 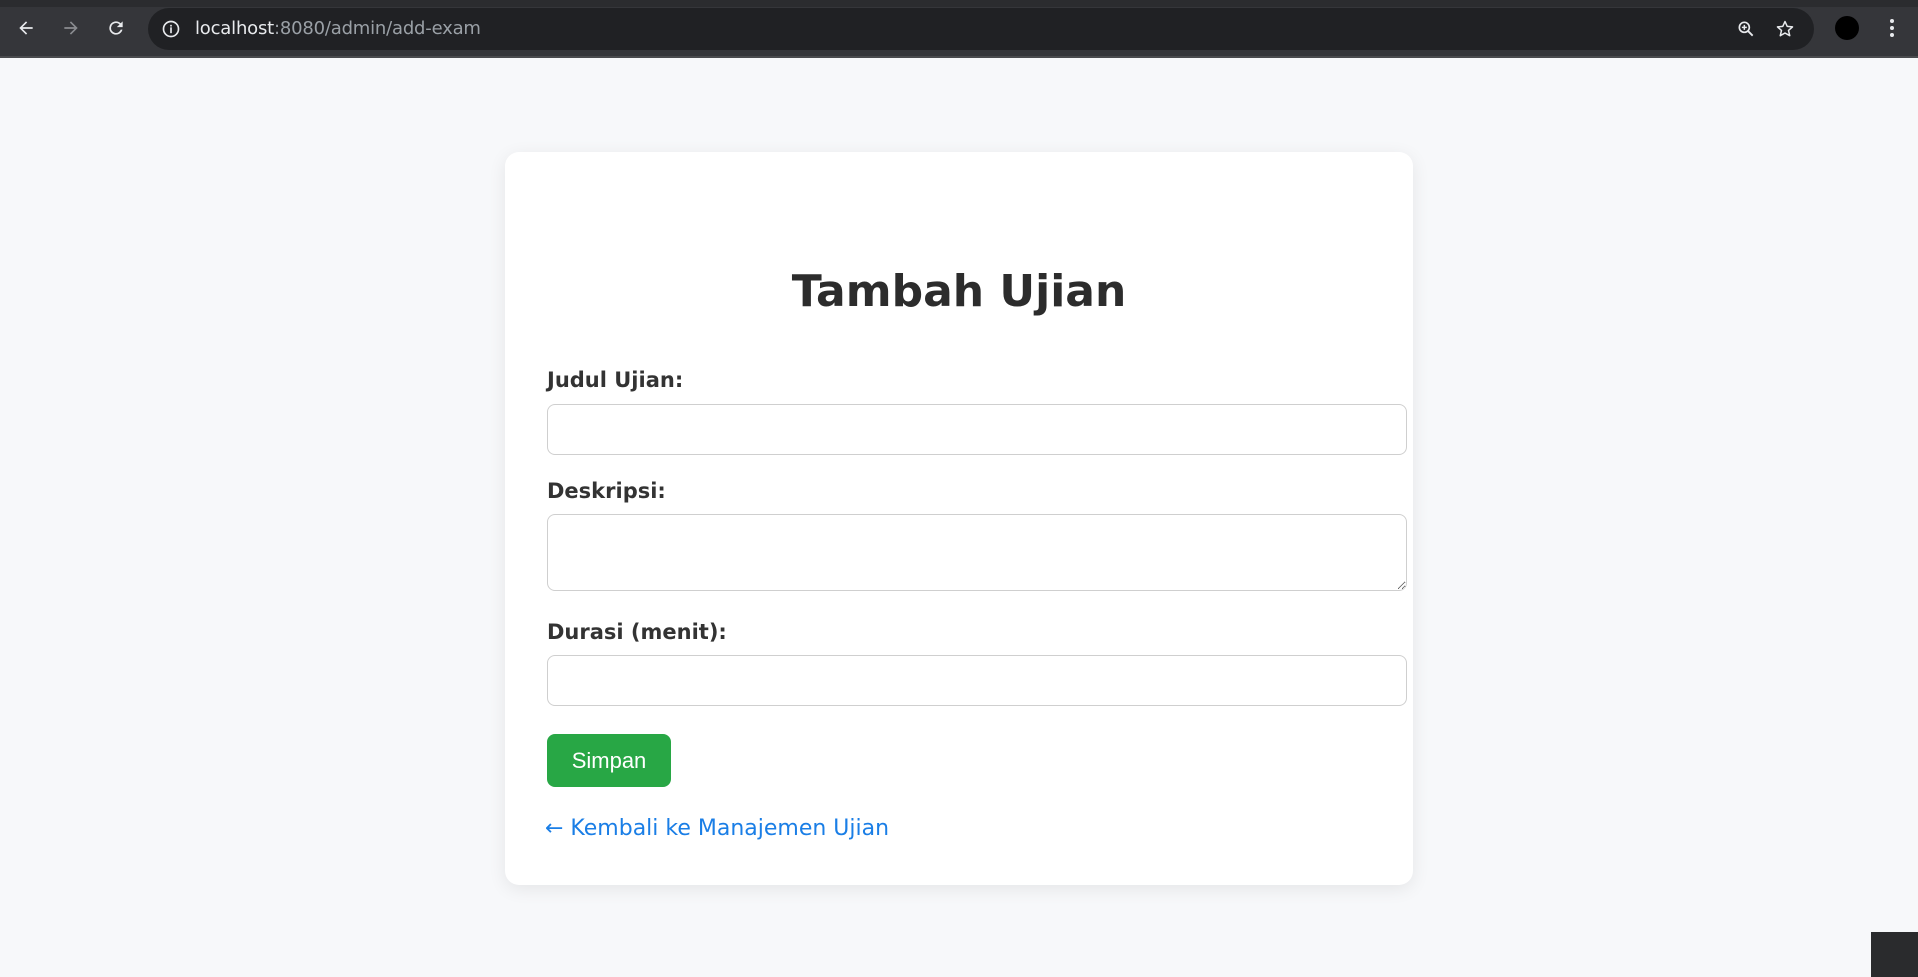 What do you see at coordinates (116, 28) in the screenshot?
I see `reload-icon` at bounding box center [116, 28].